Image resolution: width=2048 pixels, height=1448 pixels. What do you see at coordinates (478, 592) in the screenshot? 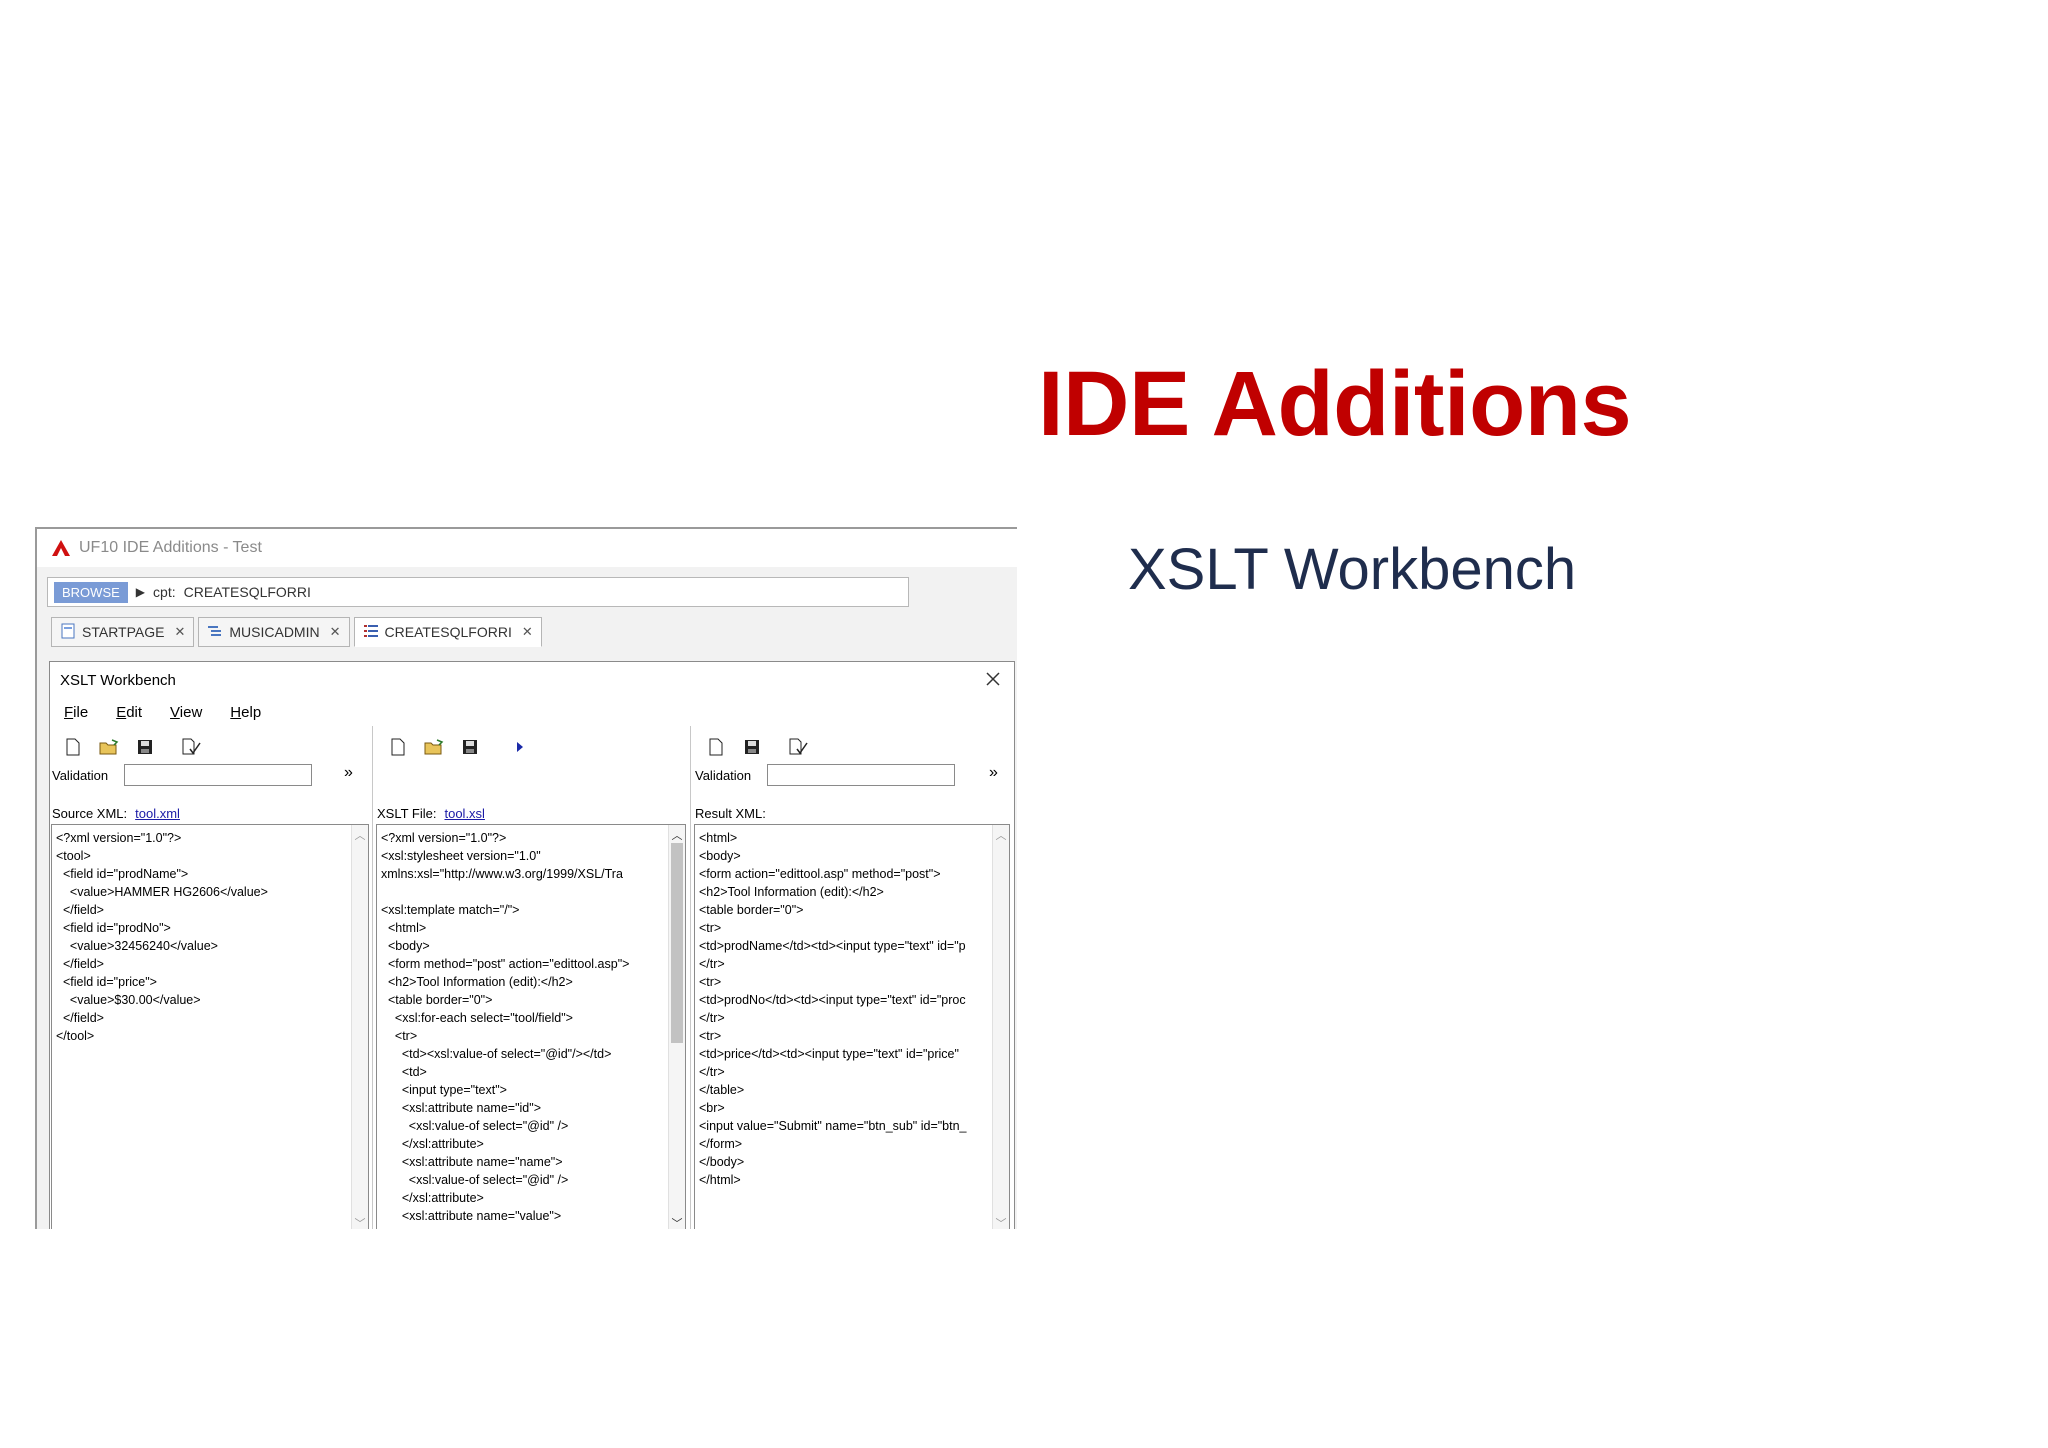
I see `breadcrumb: BROWSE ▶ cpt: CREATESQLFORRI` at bounding box center [478, 592].